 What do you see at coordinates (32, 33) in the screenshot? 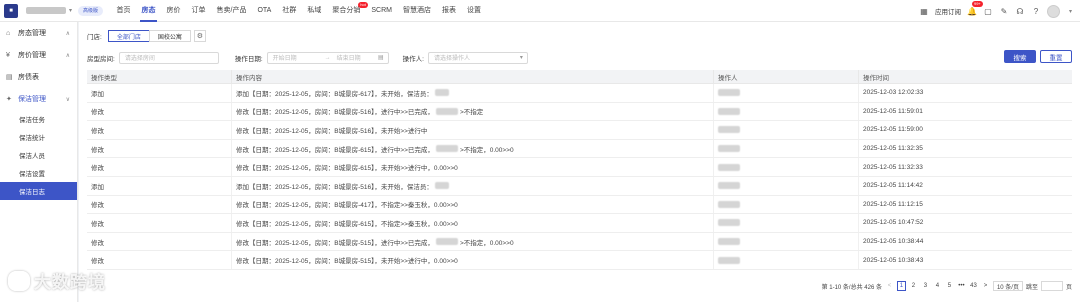
I see `sidebar-item-label: 房态管理` at bounding box center [32, 33].